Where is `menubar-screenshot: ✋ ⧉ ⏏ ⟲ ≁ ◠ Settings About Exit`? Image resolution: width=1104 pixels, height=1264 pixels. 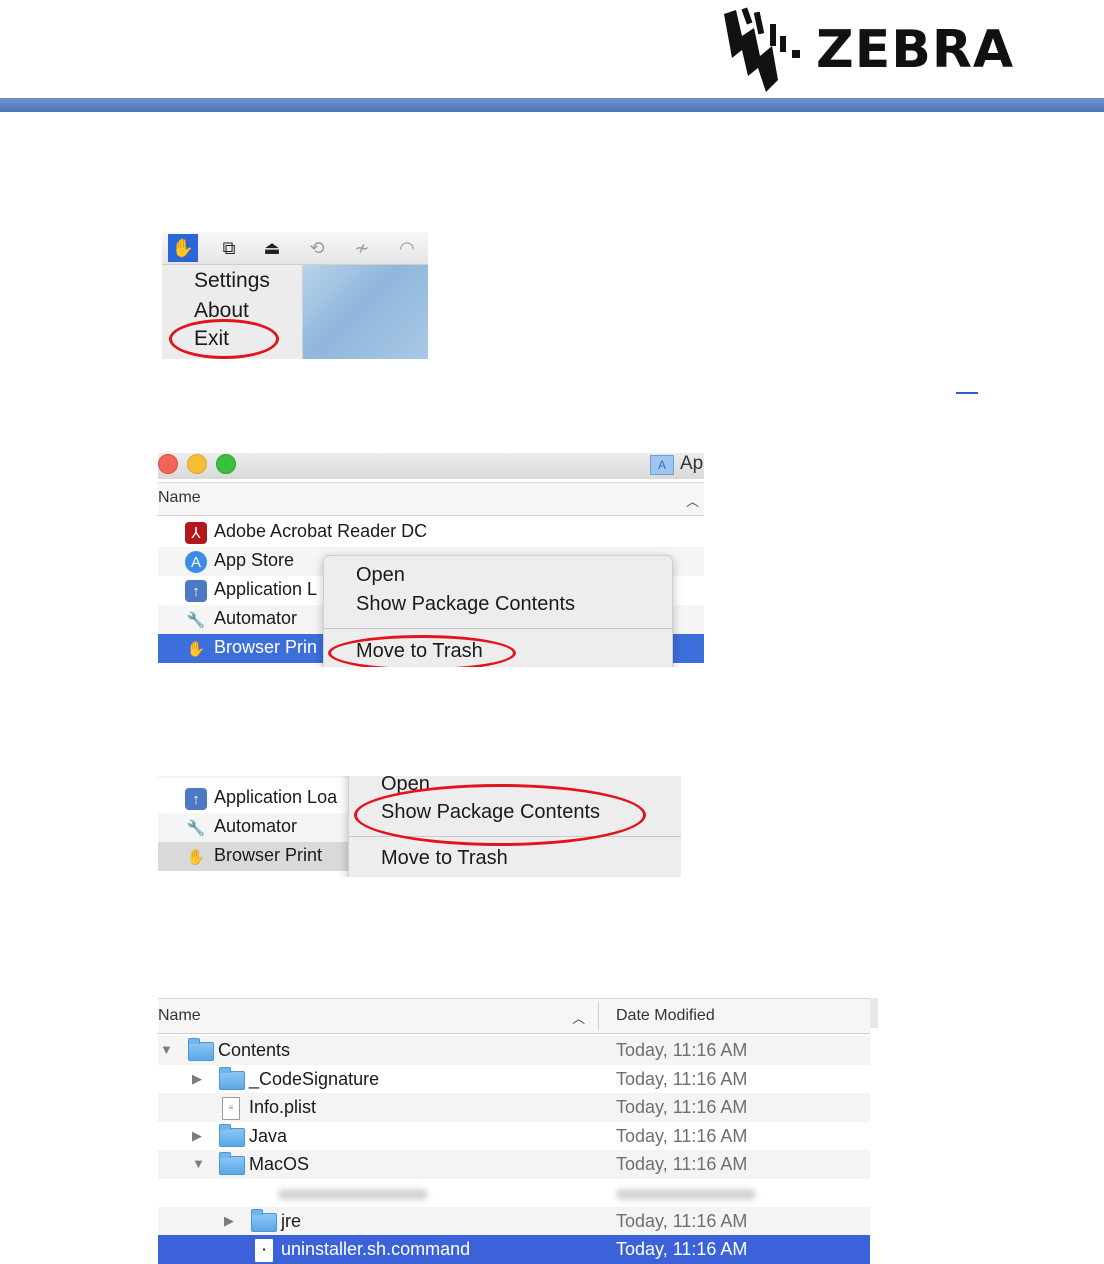
menubar-screenshot: ✋ ⧉ ⏏ ⟲ ≁ ◠ Settings About Exit is located at coordinates (295, 295).